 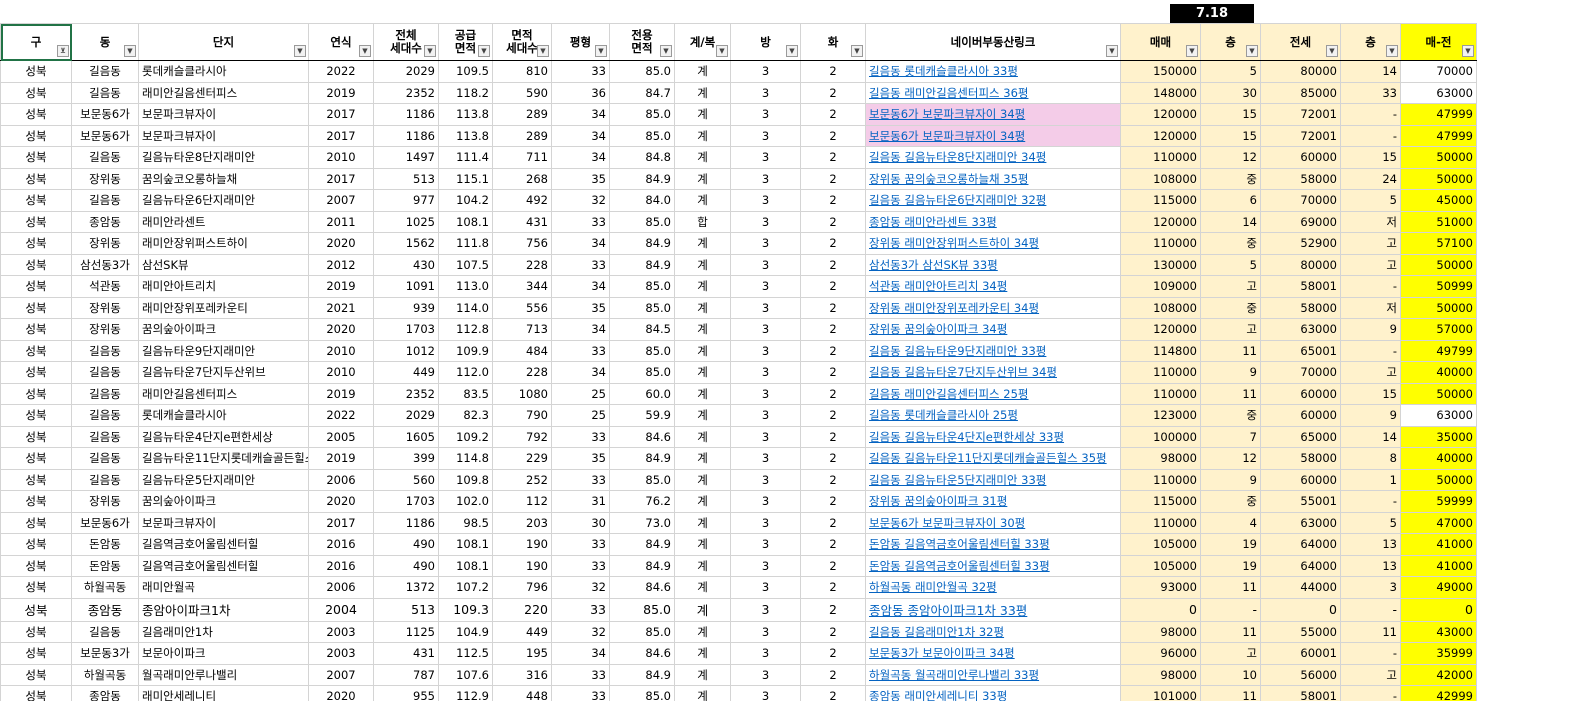 What do you see at coordinates (1438, 200) in the screenshot?
I see `cell-sale-minus-jeonse: 45000` at bounding box center [1438, 200].